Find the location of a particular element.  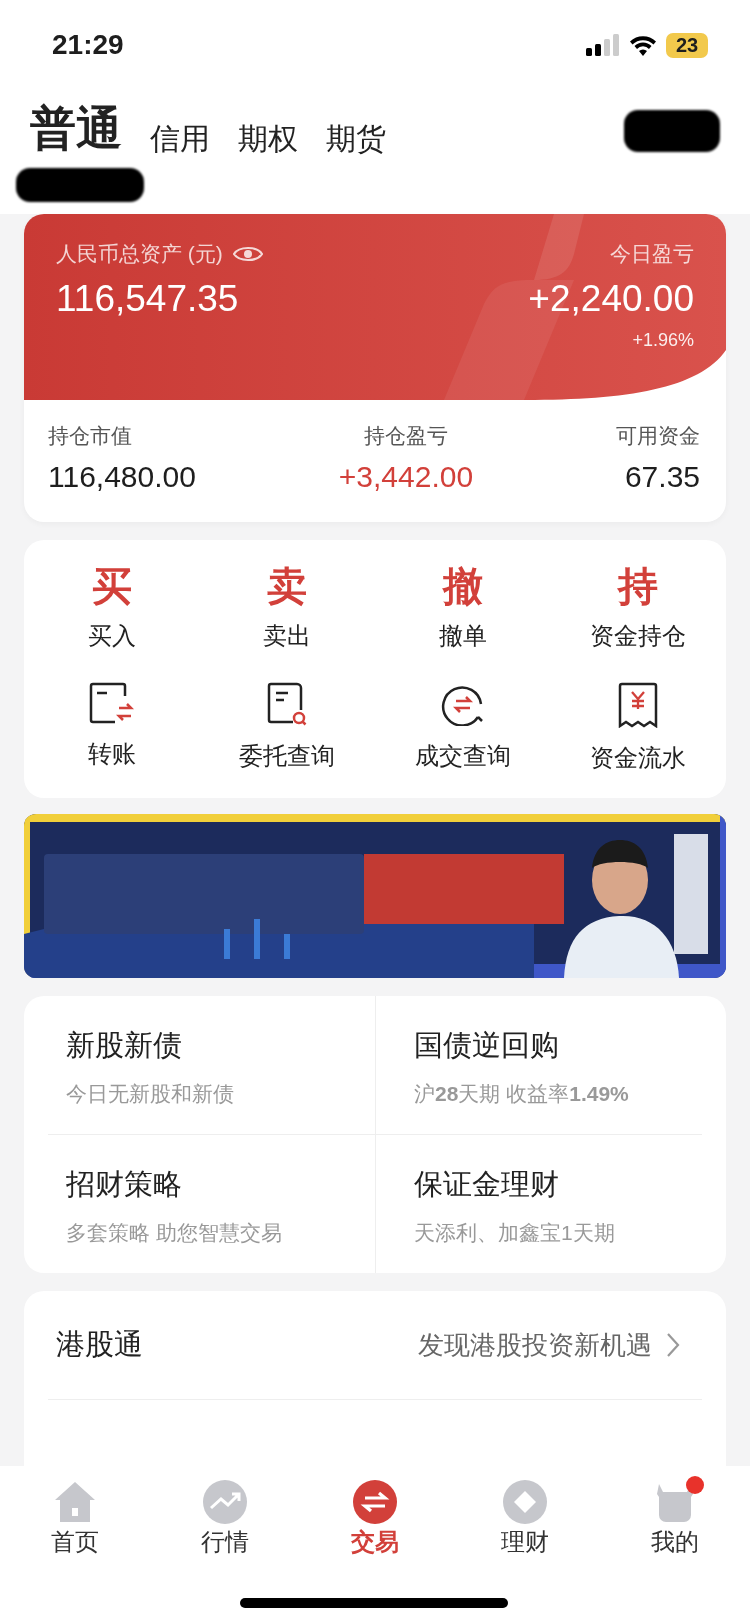

stat-value: +3,442.00 is located at coordinates (406, 477).